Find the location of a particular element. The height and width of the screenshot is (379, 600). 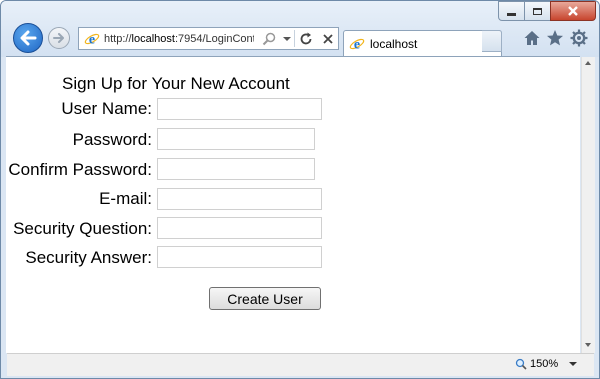

minimize-icon is located at coordinates (511, 14).